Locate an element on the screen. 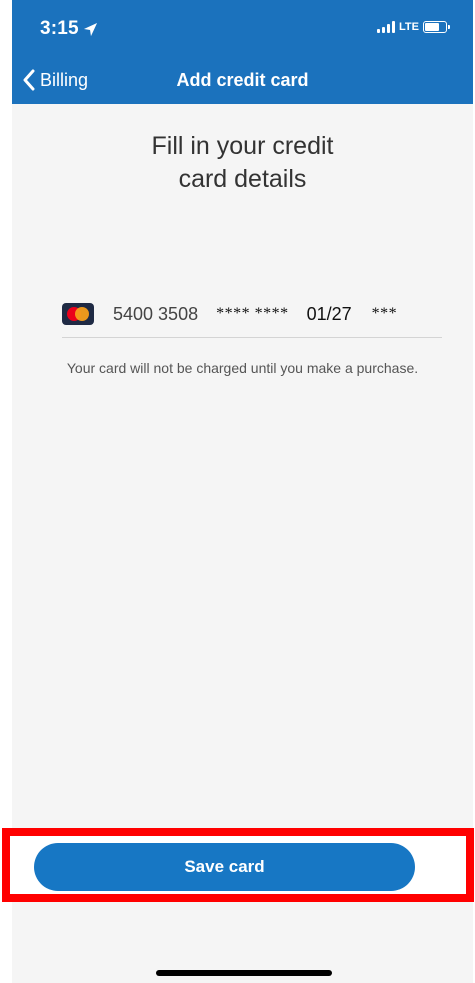  card-number-masked: **** **** is located at coordinates (252, 314).